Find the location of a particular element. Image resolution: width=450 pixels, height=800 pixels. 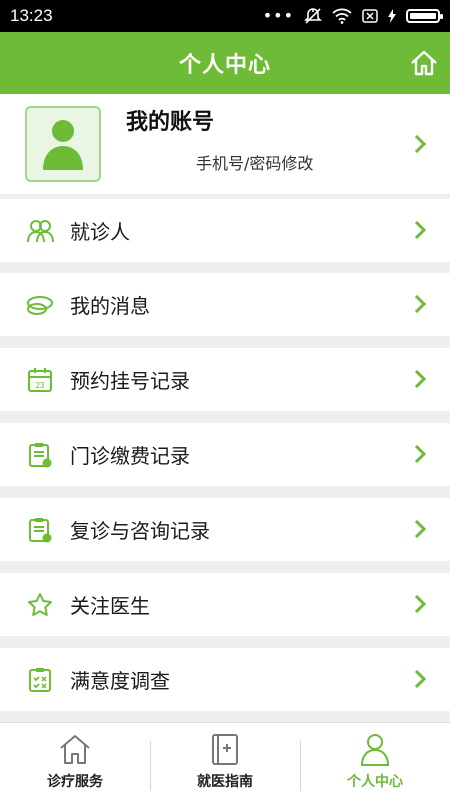

svg-text: 23 is located at coordinates (40, 385).